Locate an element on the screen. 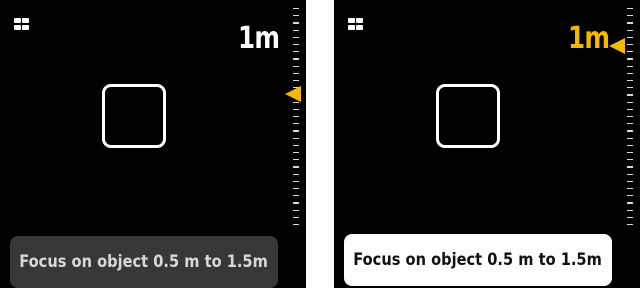 This screenshot has width=640, height=288. distance-ruler is located at coordinates (295, 144).